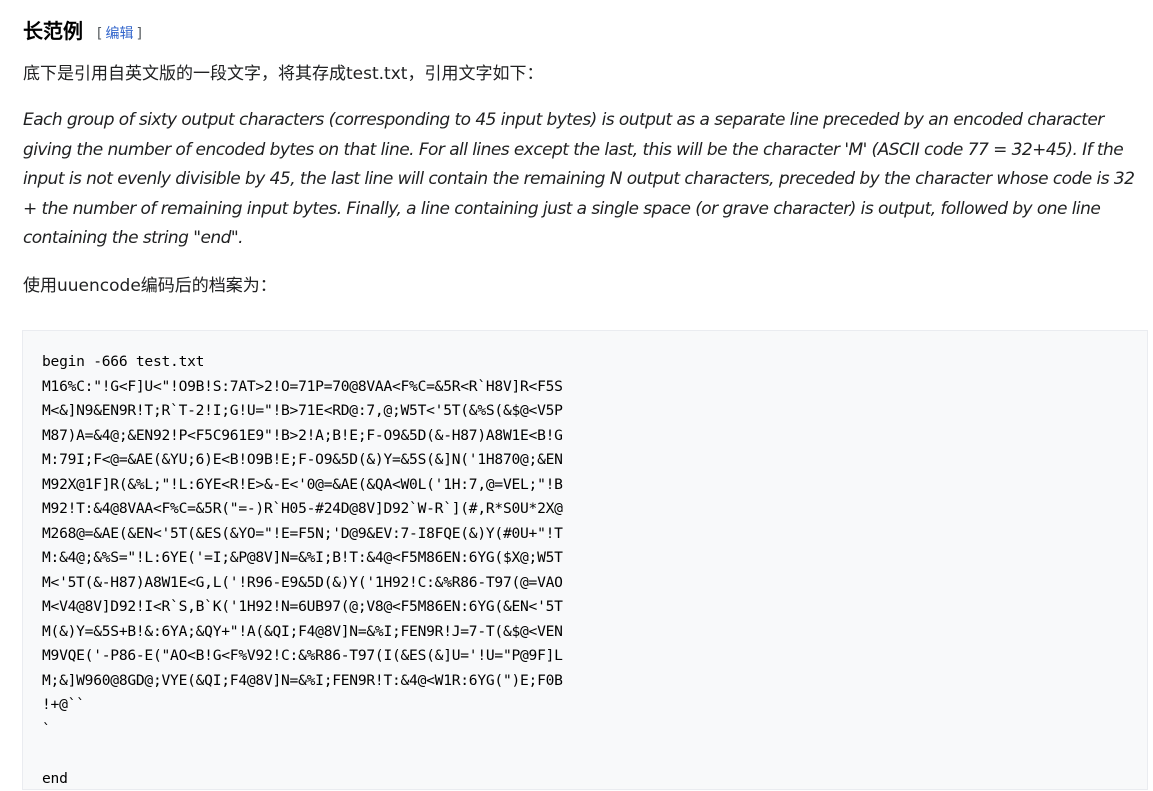 The height and width of the screenshot is (791, 1153). I want to click on intro-paragraph: 底下是引用自英文版的一段文字，将其存成test.txt，引用文字如下：, so click(283, 74).